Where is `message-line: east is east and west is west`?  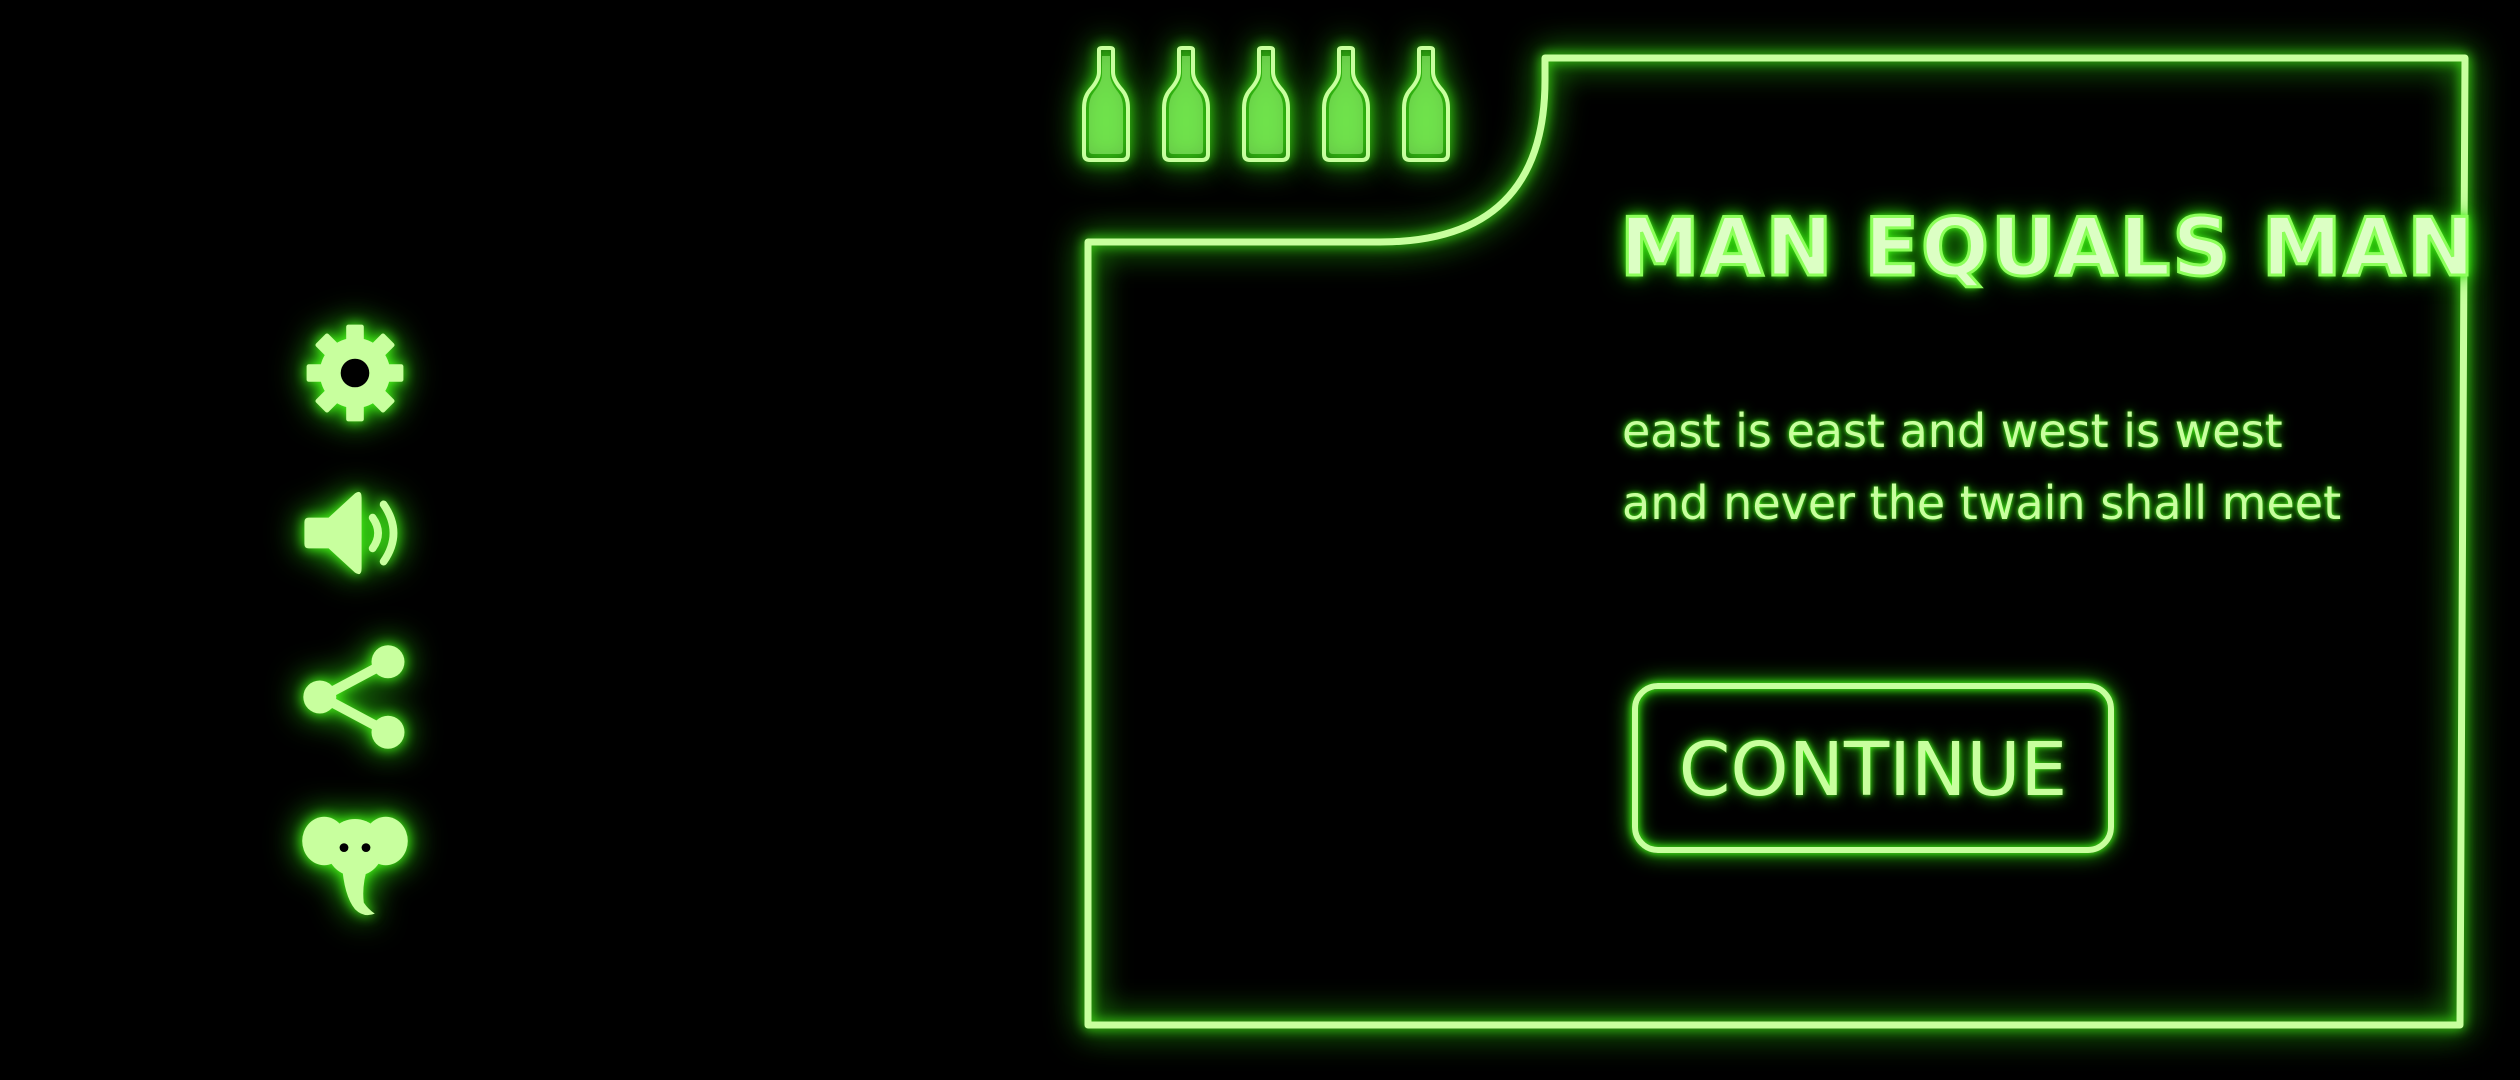 message-line: east is east and west is west is located at coordinates (1952, 431).